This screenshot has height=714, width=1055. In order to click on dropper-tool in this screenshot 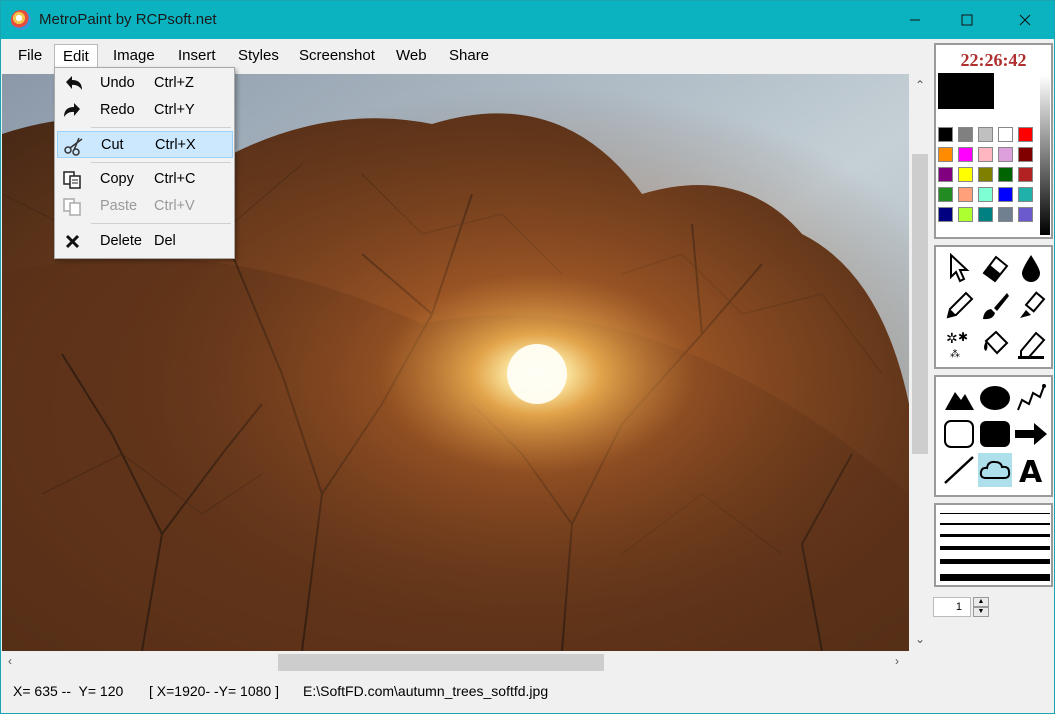, I will do `click(1031, 268)`.